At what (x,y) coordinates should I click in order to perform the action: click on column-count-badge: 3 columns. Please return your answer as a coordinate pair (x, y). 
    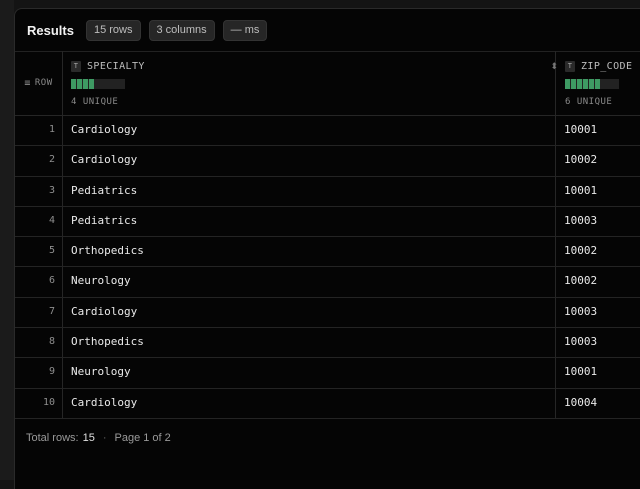
    Looking at the image, I should click on (181, 30).